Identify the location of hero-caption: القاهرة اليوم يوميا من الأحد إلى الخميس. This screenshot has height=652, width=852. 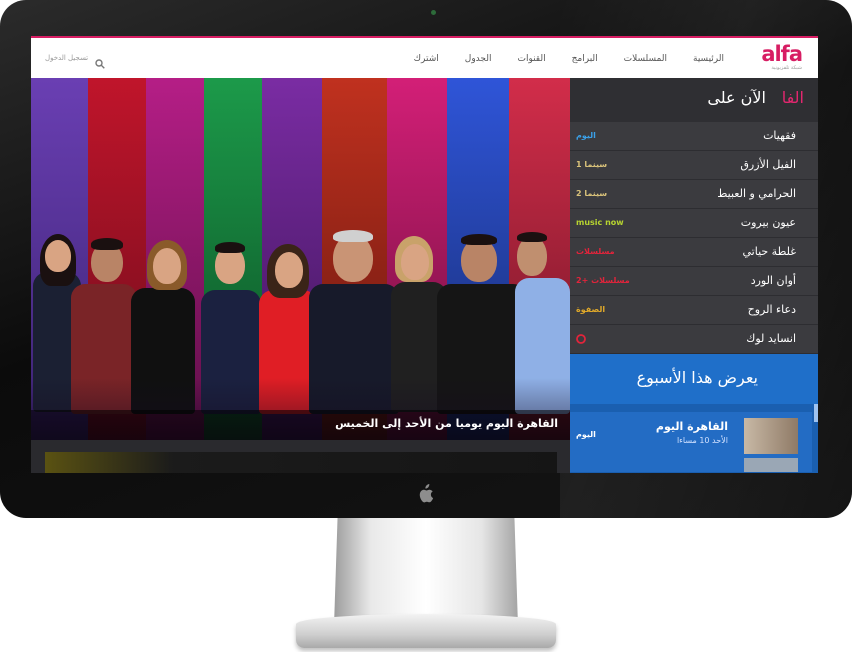
(446, 423).